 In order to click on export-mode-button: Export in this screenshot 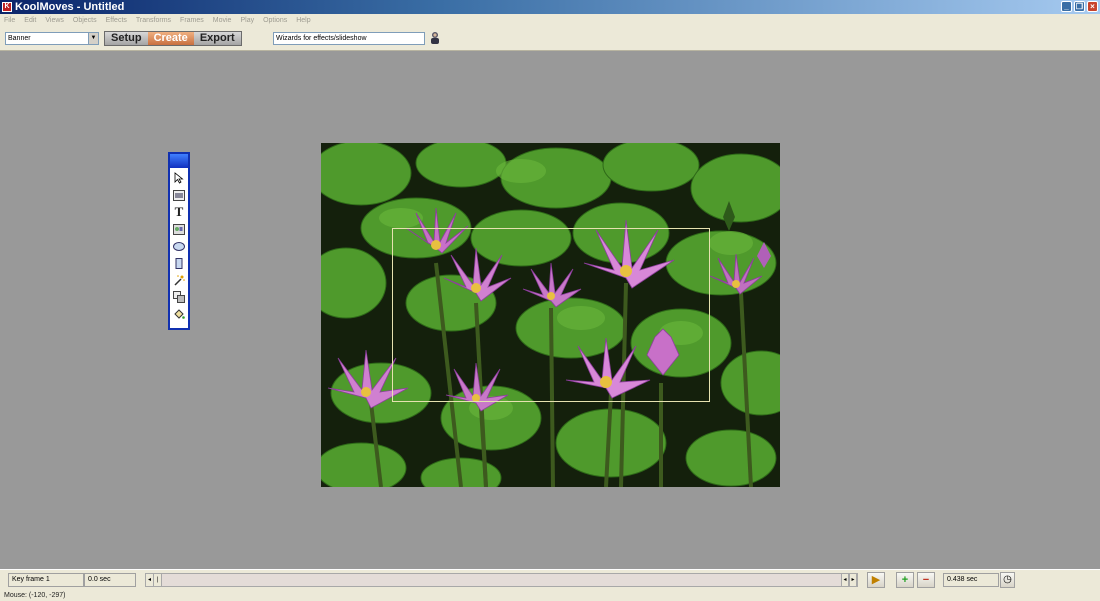, I will do `click(217, 38)`.